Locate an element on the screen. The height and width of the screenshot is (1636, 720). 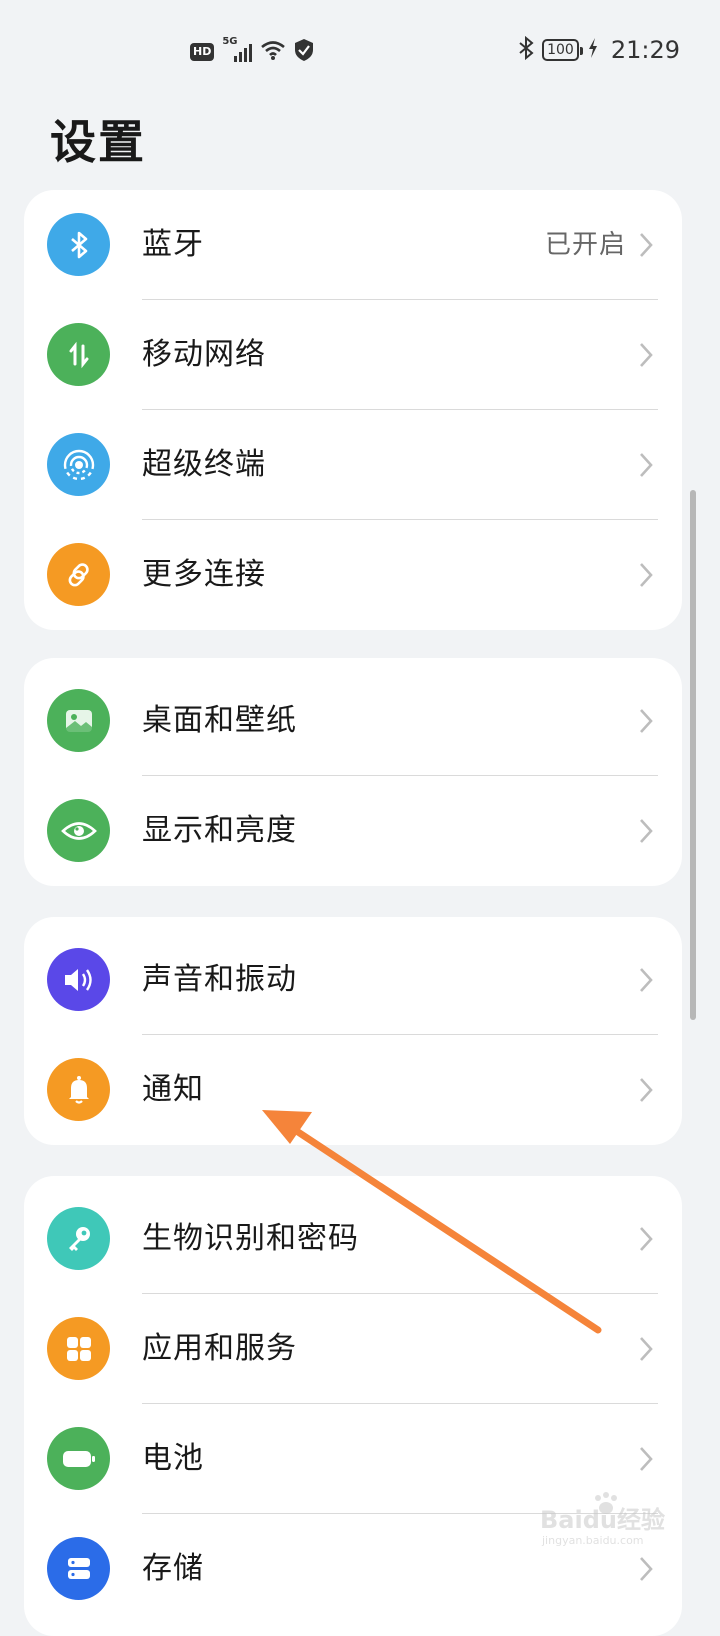
setting-item-label: 生物识别和密码 is located at coordinates (250, 1238).